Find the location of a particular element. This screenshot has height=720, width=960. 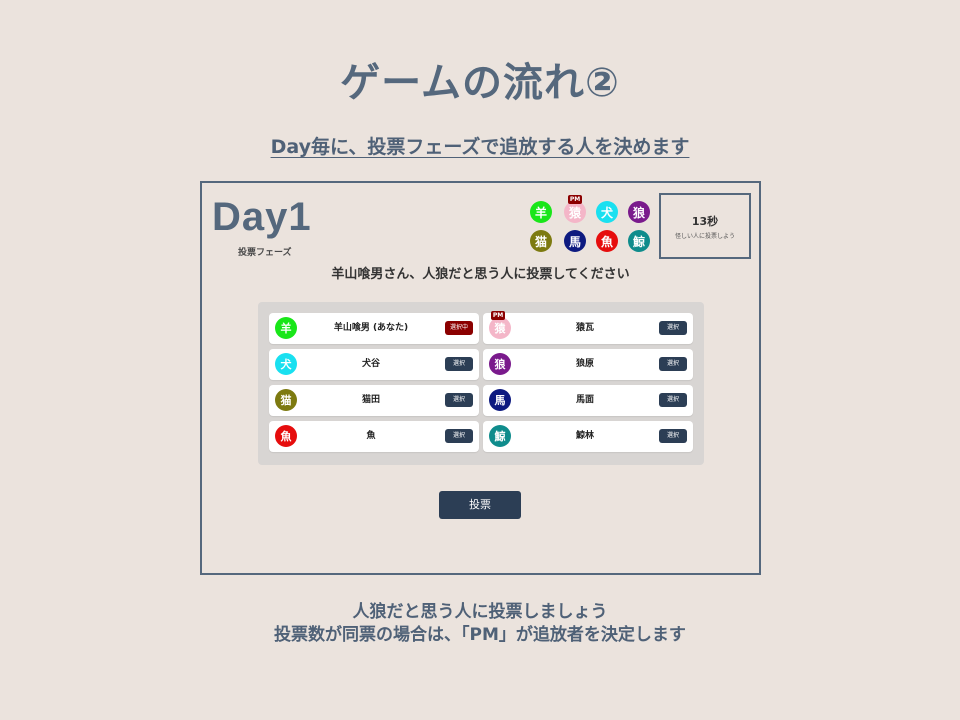

player-row: 狼 狼原 選択 is located at coordinates (588, 364).